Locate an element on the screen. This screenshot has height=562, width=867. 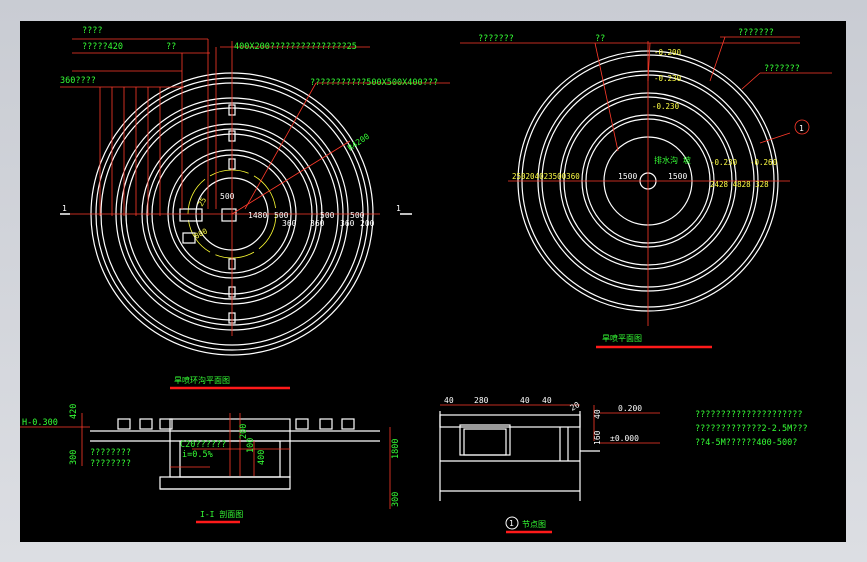
section-title: I-I 剖面图 is located at coordinates (221, 514).